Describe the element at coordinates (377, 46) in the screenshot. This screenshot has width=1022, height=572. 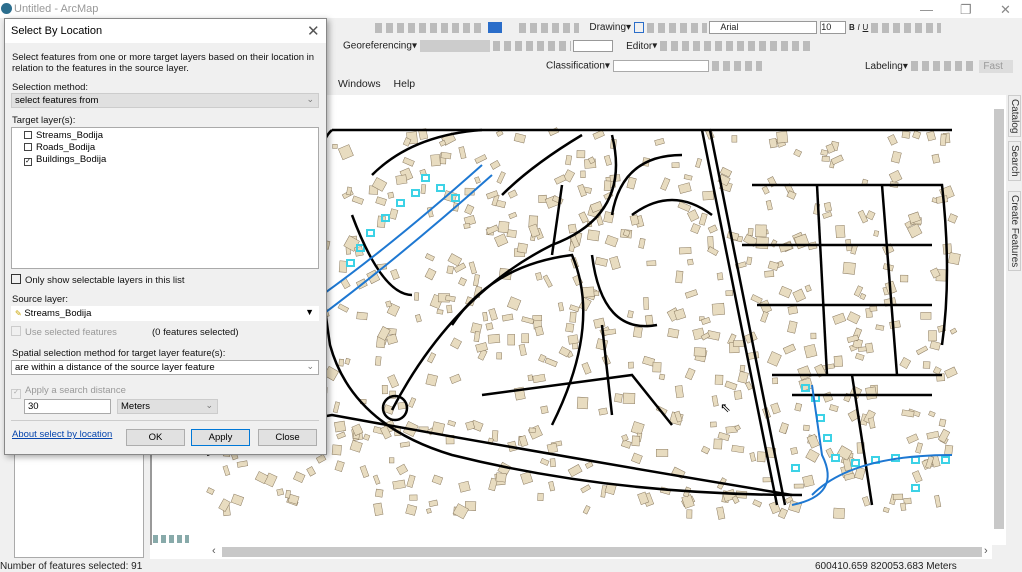
I see `georeferencing-menu: Georeferencing` at that location.